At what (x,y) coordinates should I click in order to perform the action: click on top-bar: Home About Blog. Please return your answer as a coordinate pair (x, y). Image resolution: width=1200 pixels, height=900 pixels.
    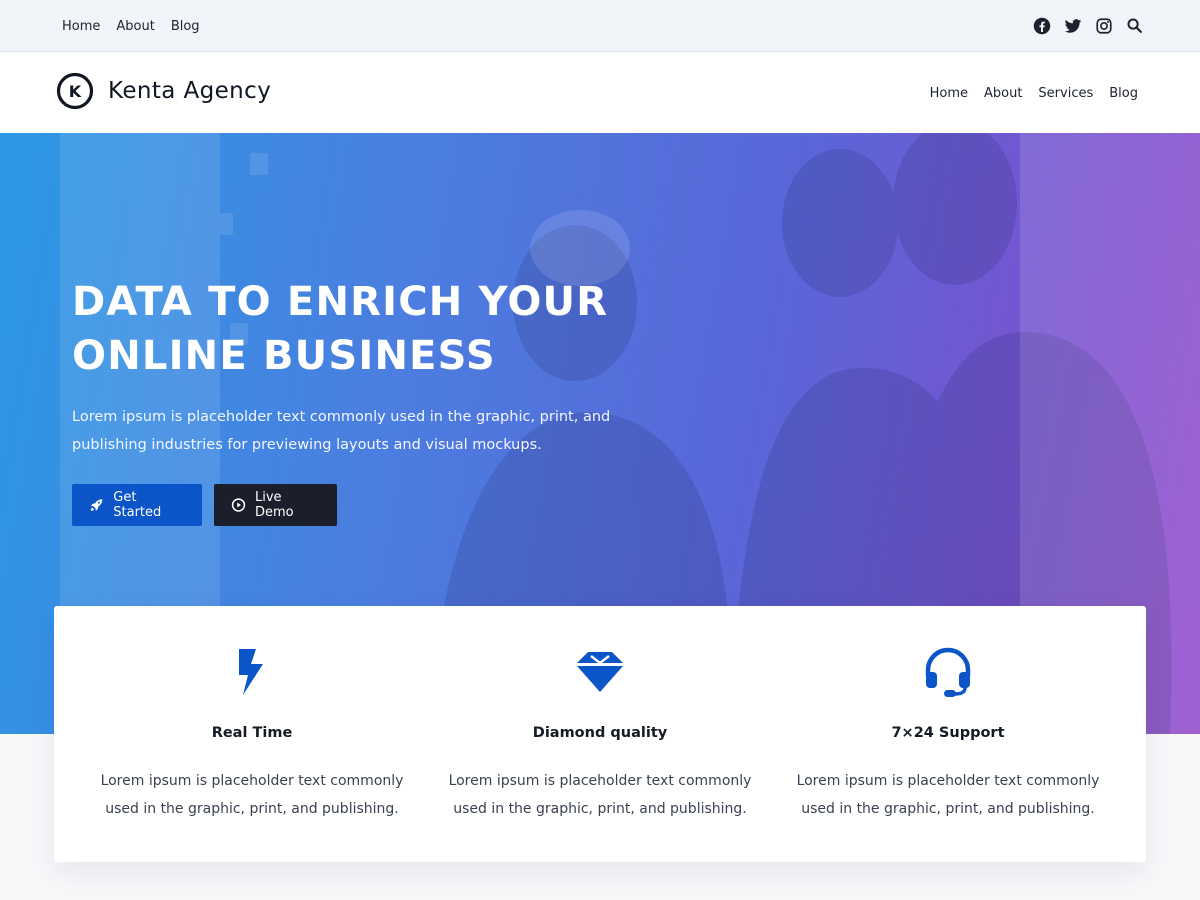
    Looking at the image, I should click on (600, 26).